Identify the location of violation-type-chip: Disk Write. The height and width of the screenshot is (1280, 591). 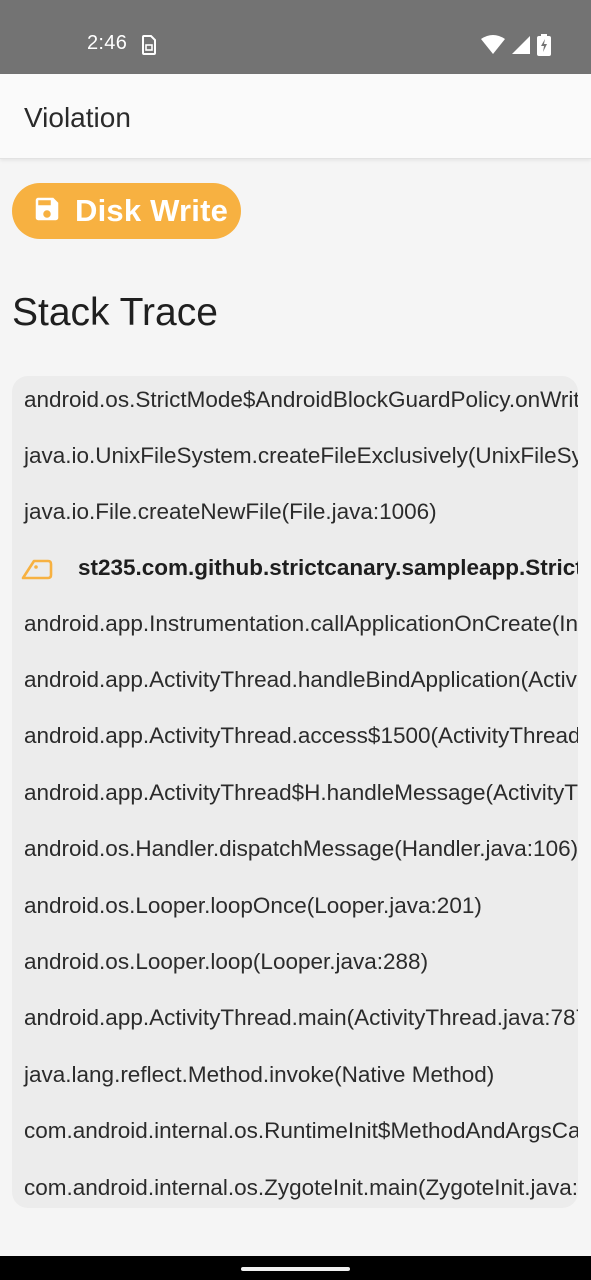
(126, 211).